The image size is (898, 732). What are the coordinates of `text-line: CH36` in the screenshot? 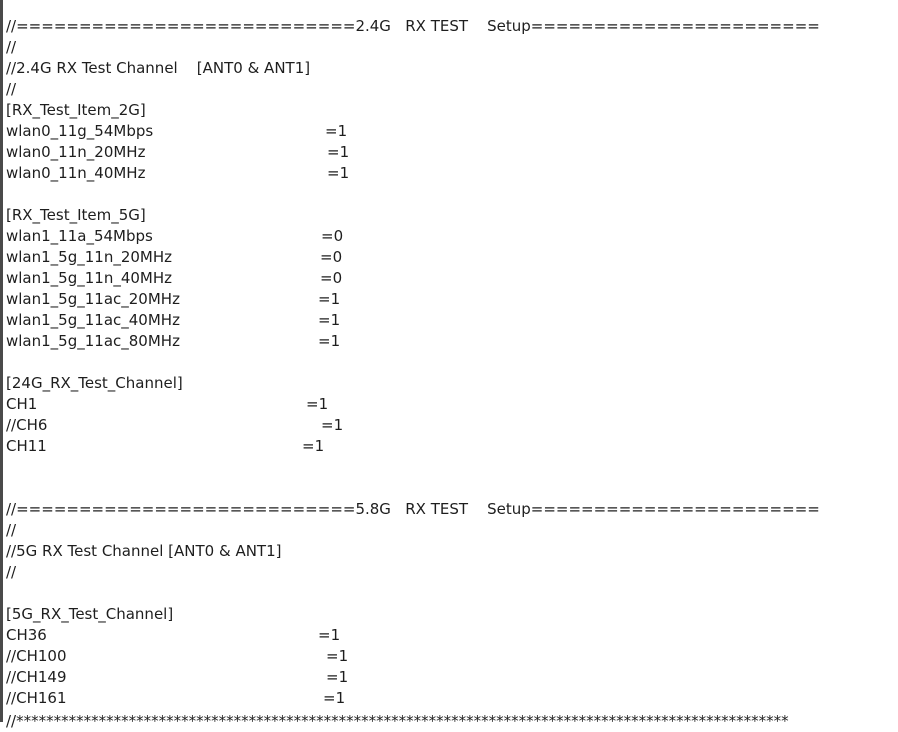 It's located at (26, 635).